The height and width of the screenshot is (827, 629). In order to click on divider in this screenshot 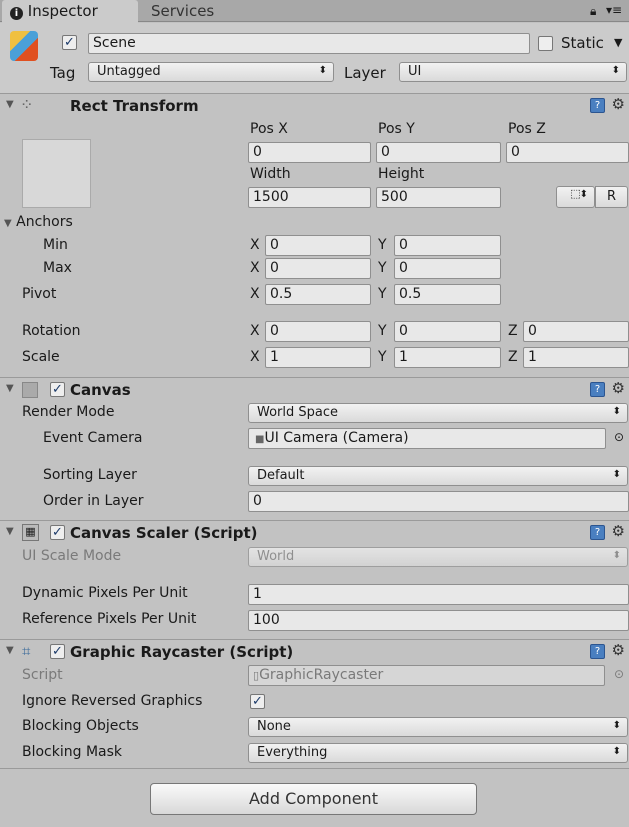, I will do `click(314, 768)`.